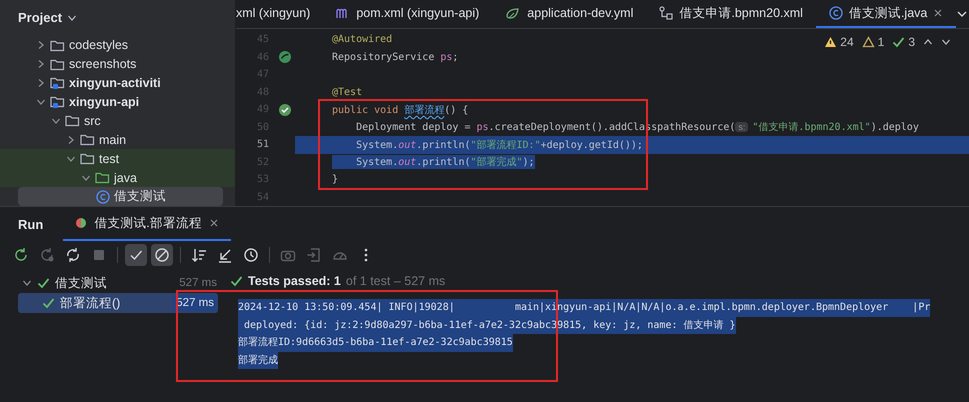  I want to click on tree-item: screenshots, so click(117, 64).